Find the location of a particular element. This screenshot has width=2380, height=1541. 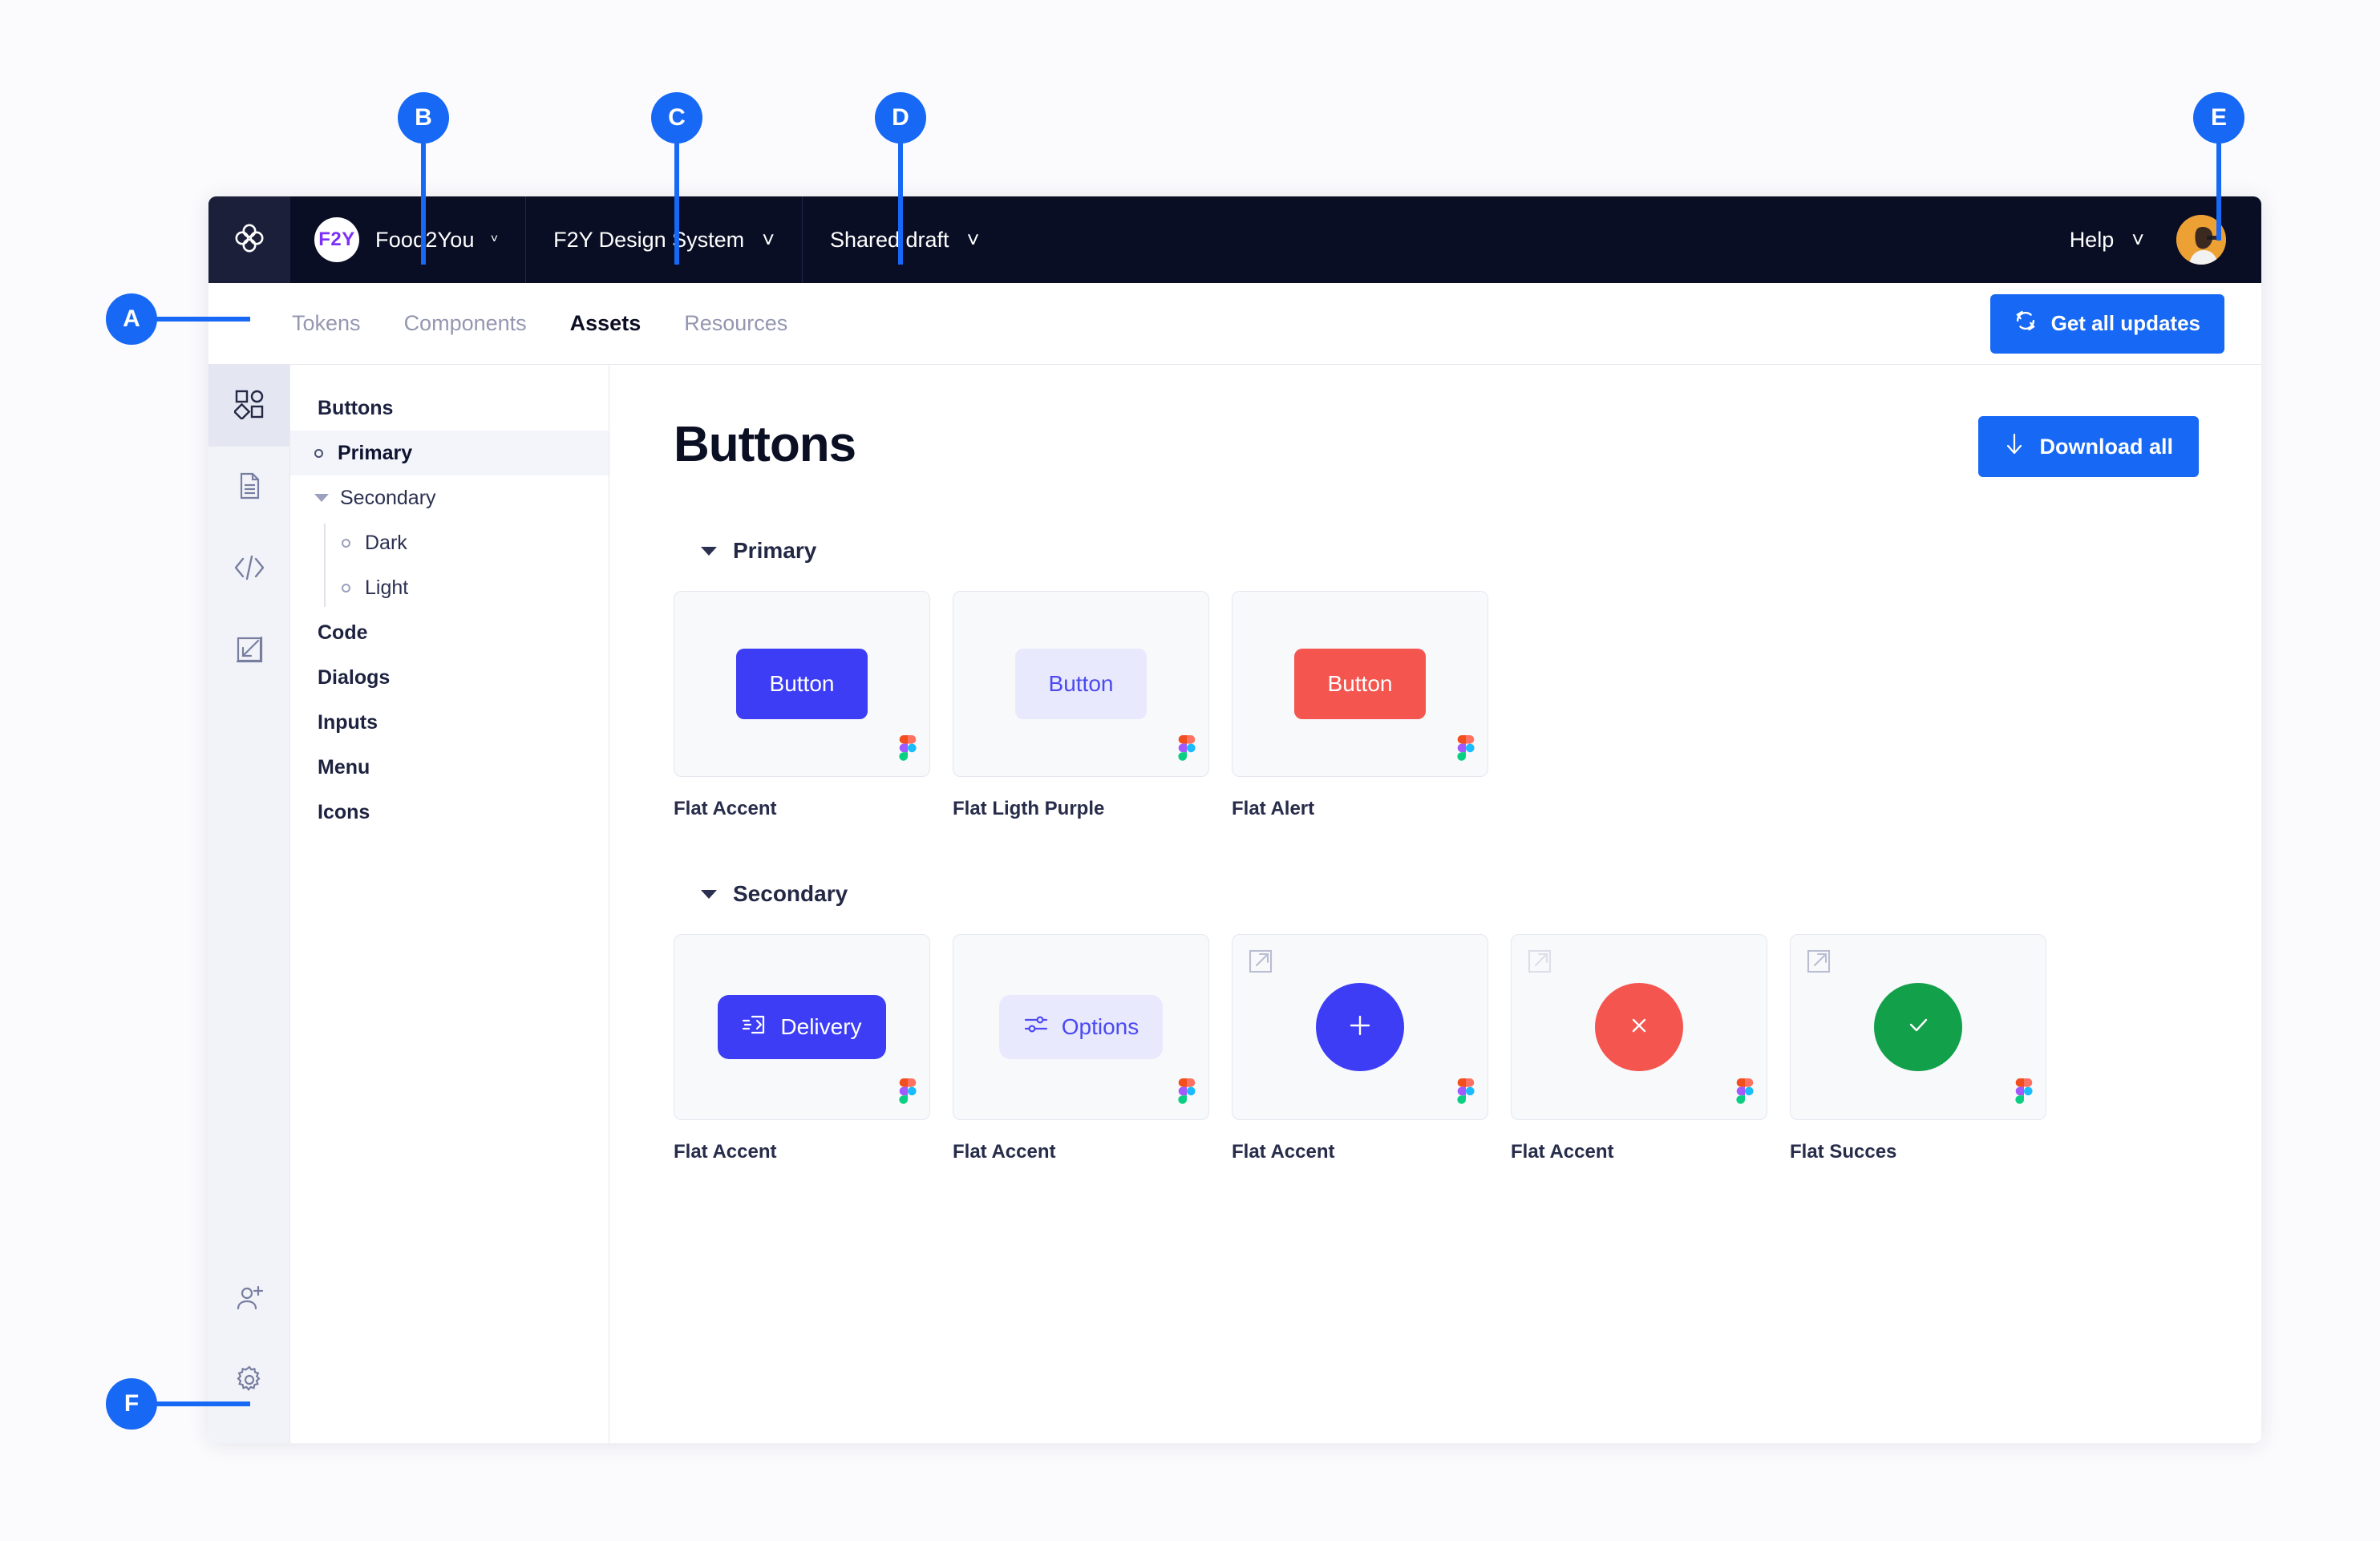

asset-card-preview: Delivery is located at coordinates (802, 1027).